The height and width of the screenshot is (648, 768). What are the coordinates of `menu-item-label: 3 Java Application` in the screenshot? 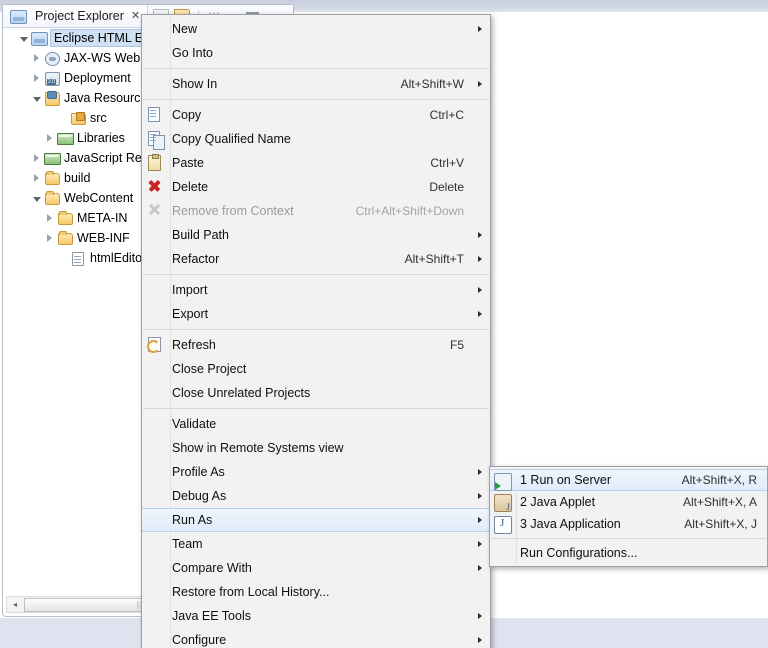 It's located at (570, 524).